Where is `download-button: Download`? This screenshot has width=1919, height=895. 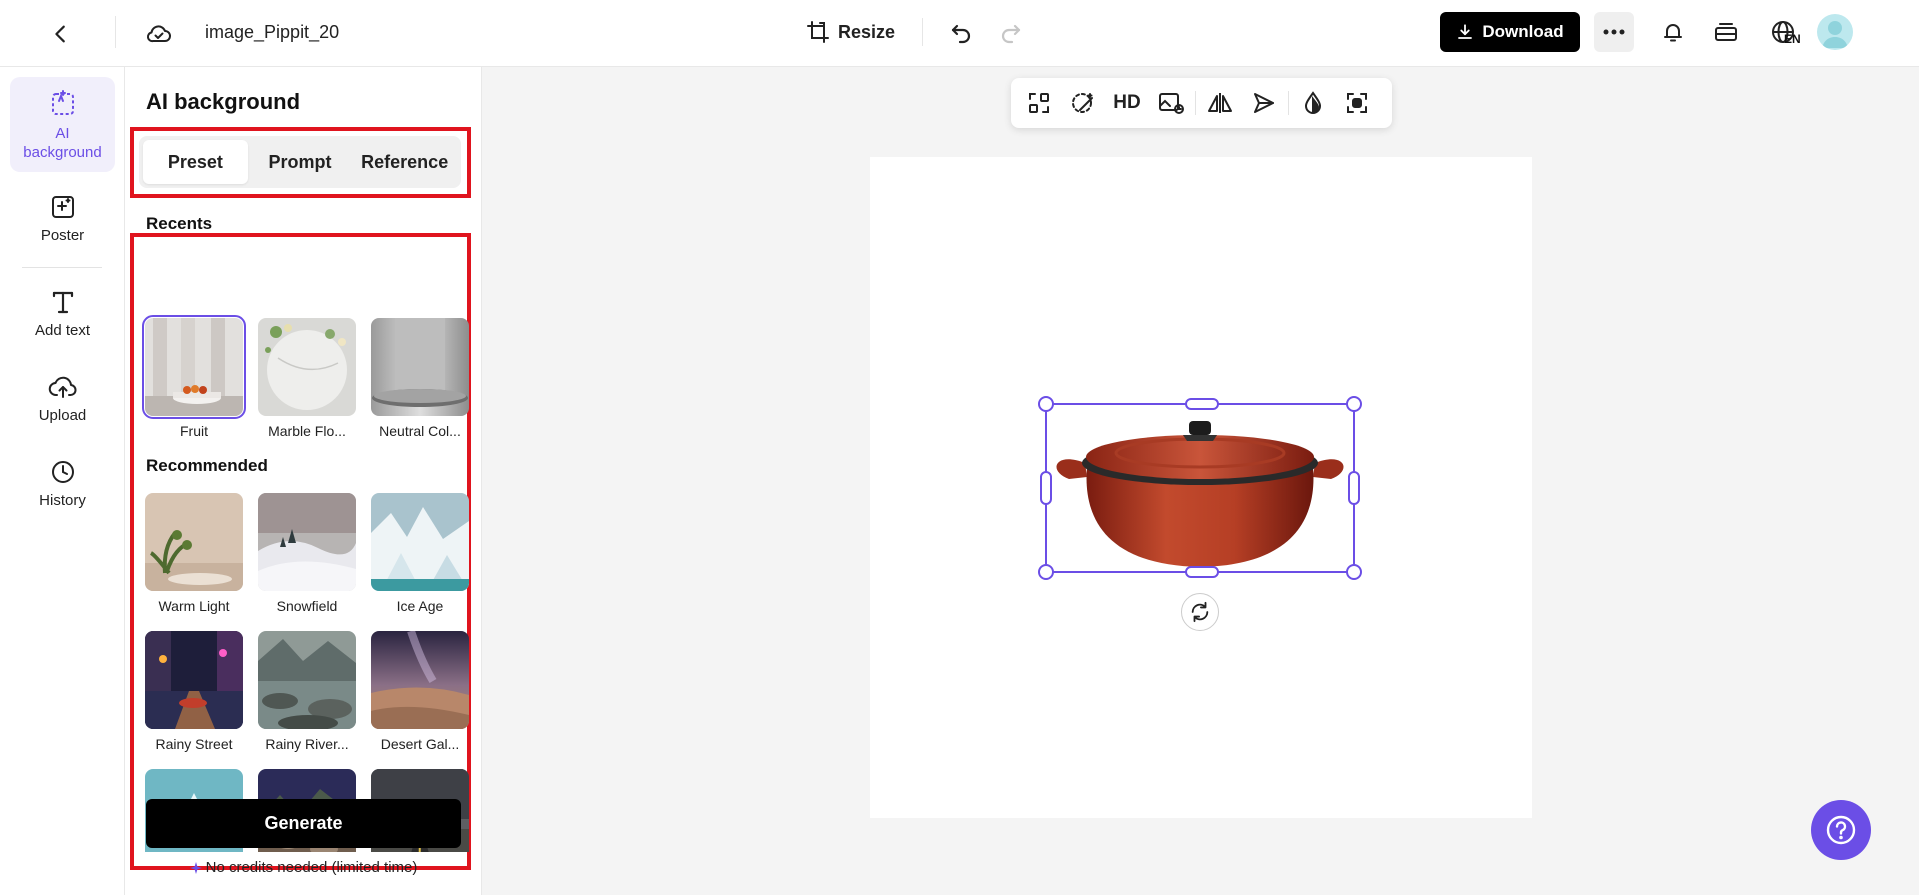 download-button: Download is located at coordinates (1510, 32).